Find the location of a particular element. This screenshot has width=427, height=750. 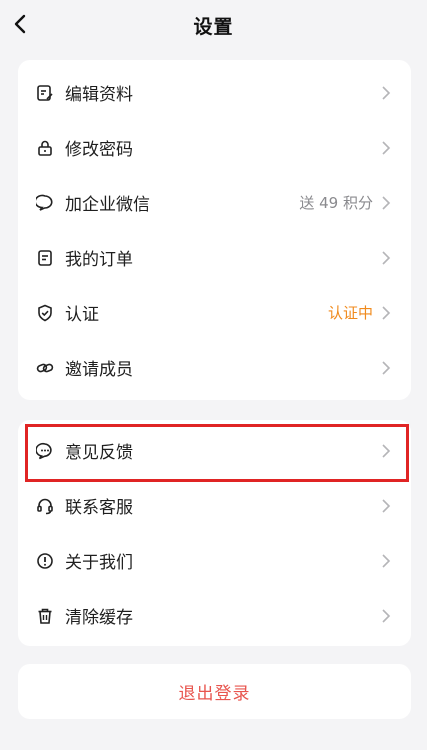

logout-label: 退出登录 is located at coordinates (214, 694).